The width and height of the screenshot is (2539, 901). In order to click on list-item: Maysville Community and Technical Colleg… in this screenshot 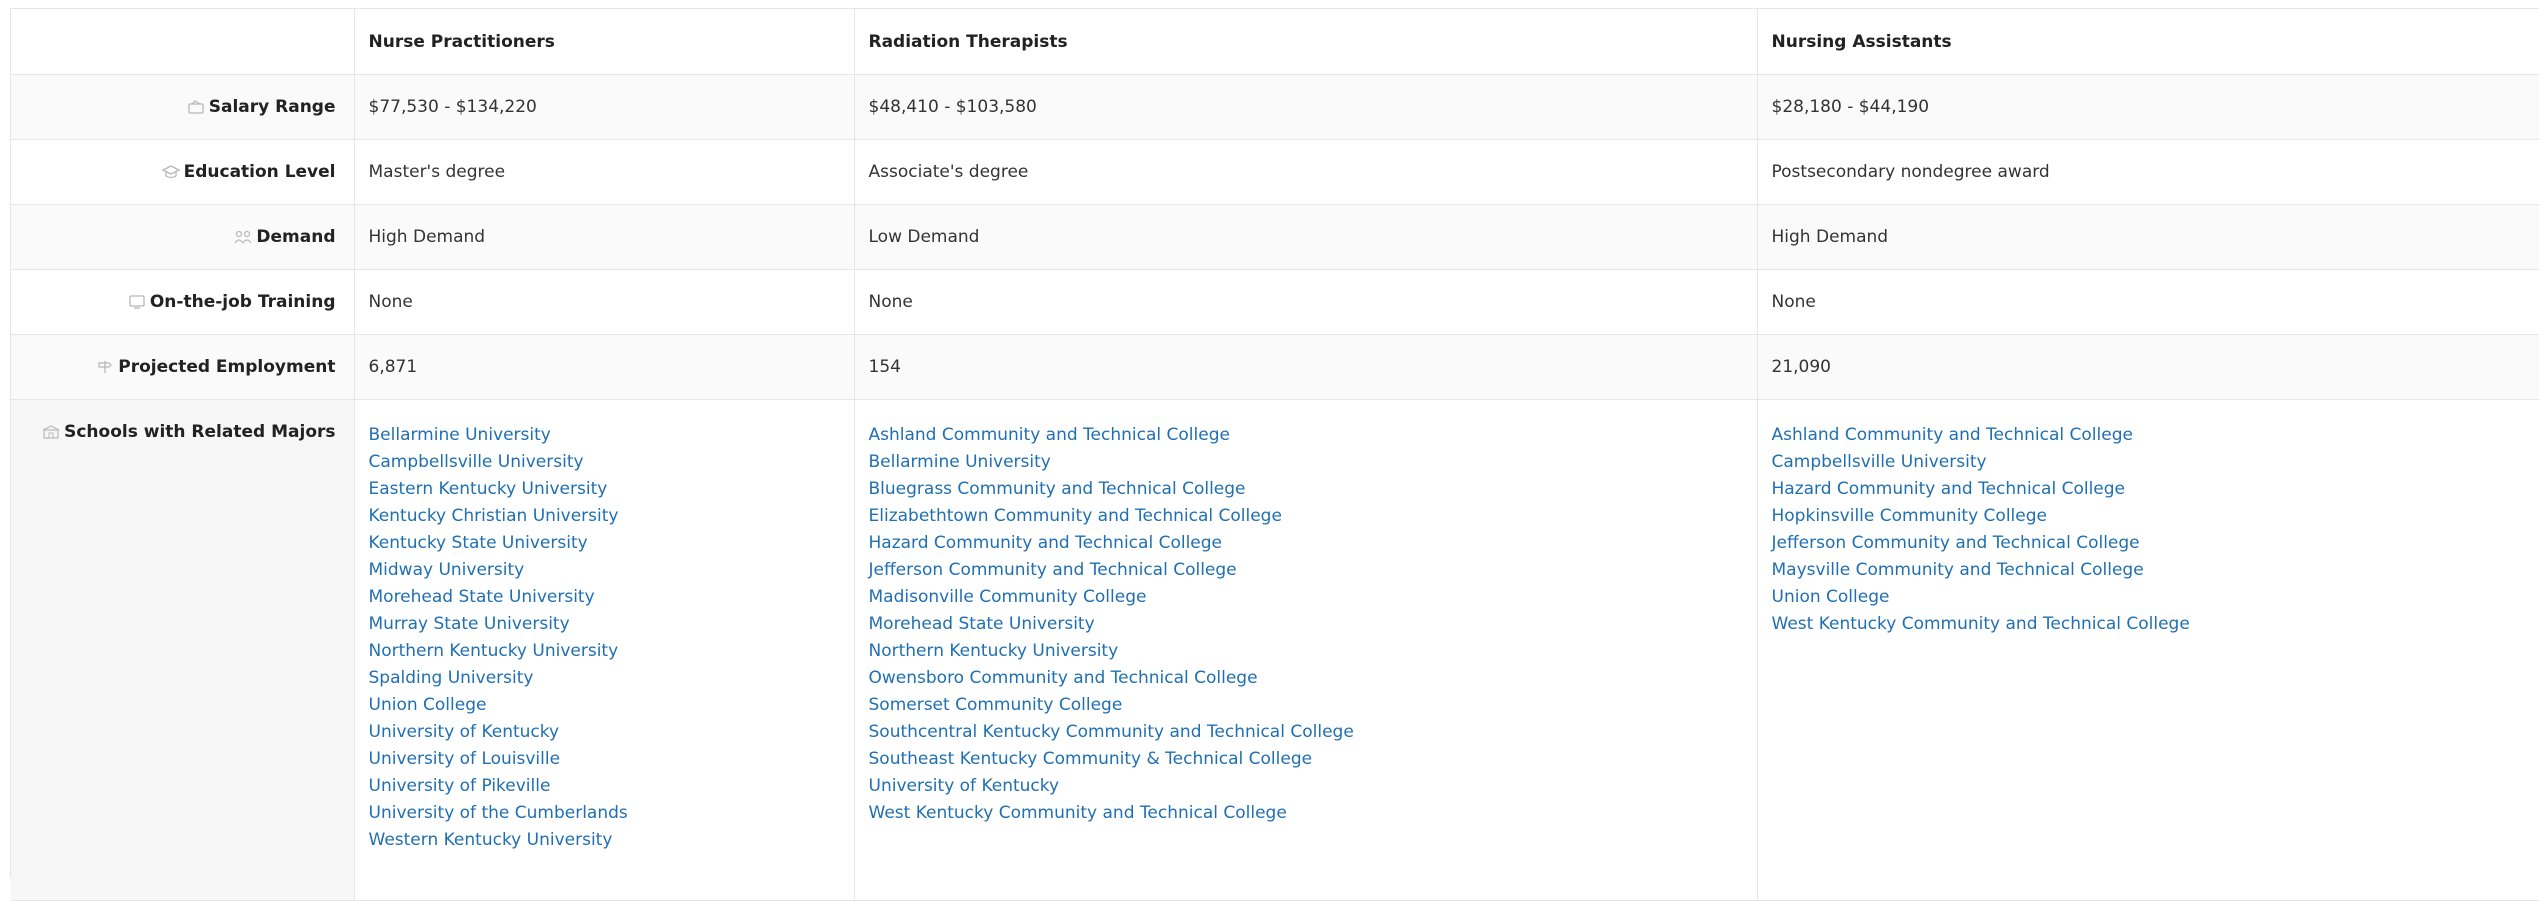, I will do `click(2149, 570)`.